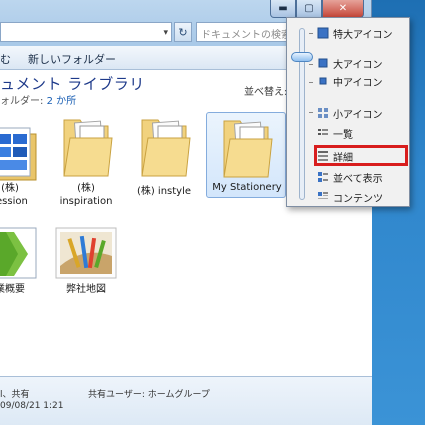 This screenshot has height=425, width=425. I want to click on library-subtitle-prefix: ォルダー:, so click(23, 101).